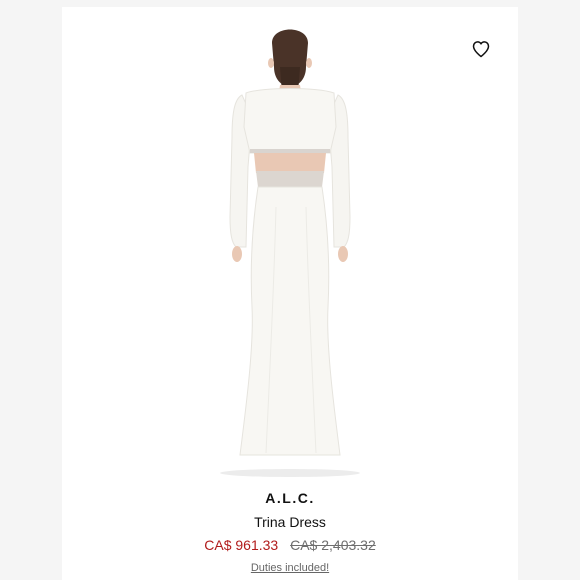 Image resolution: width=580 pixels, height=580 pixels. I want to click on brand-name: A.L.C., so click(290, 498).